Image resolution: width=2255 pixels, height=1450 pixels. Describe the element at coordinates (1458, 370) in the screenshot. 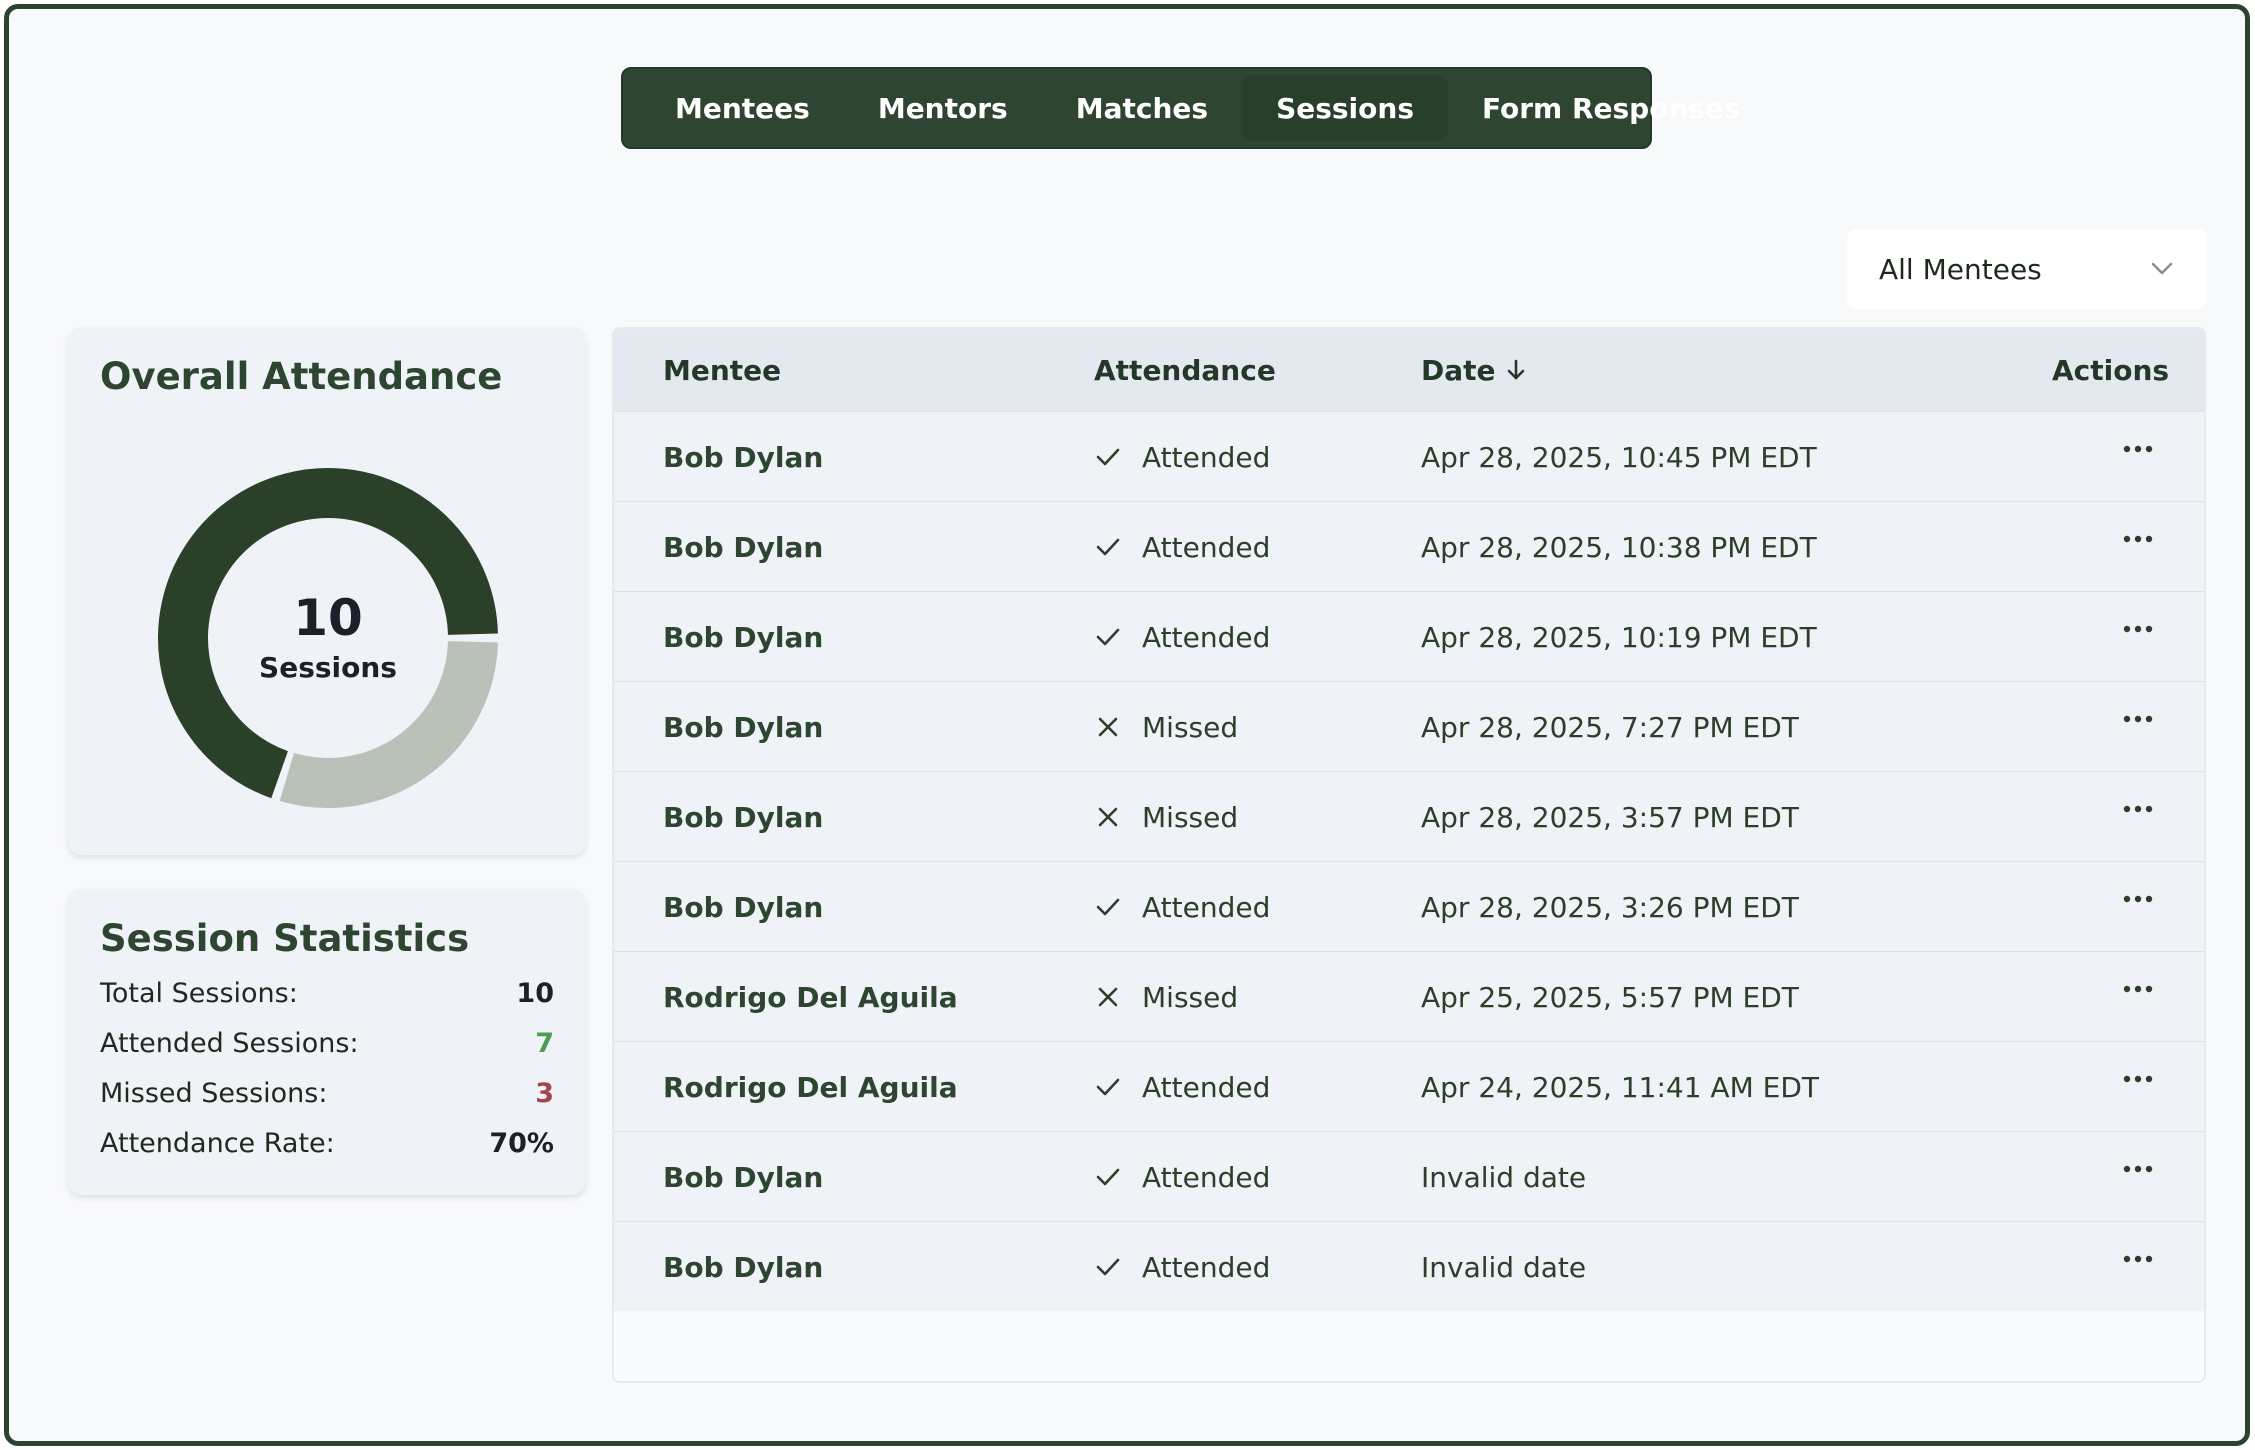

I see `header-date-label: Date` at that location.